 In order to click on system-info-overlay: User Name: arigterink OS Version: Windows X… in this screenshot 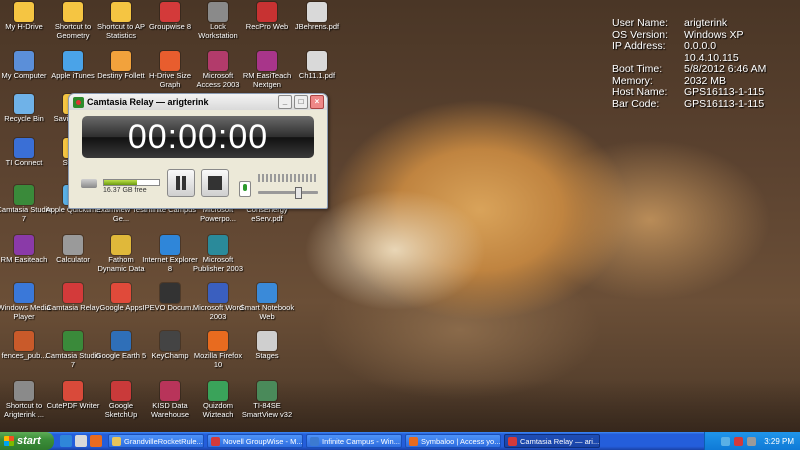, I will do `click(689, 63)`.